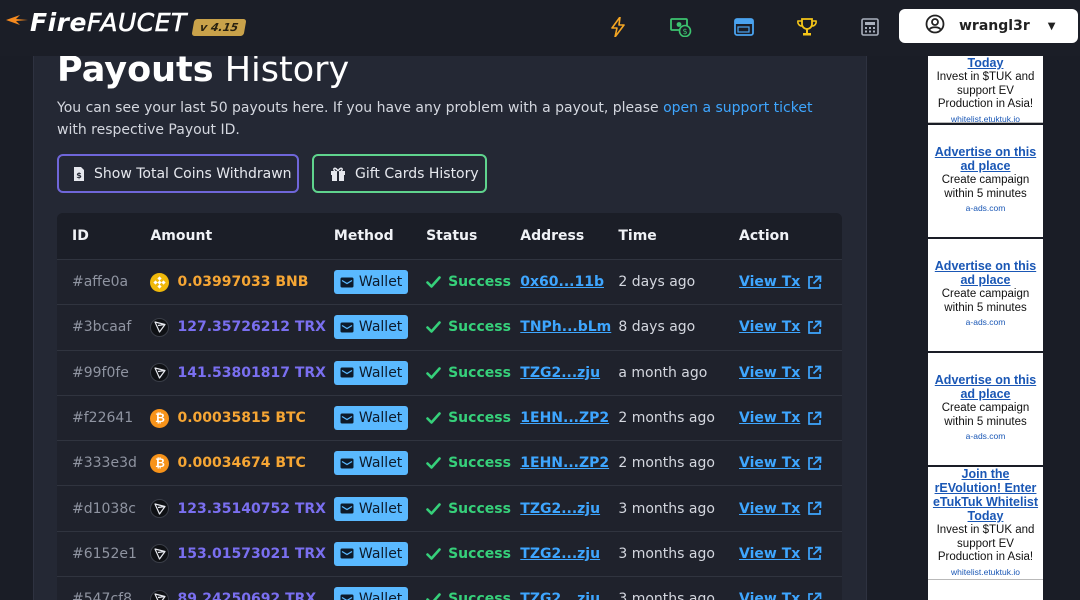 The height and width of the screenshot is (600, 1080). I want to click on amount-cell: 127.35726212 TRX, so click(241, 327).